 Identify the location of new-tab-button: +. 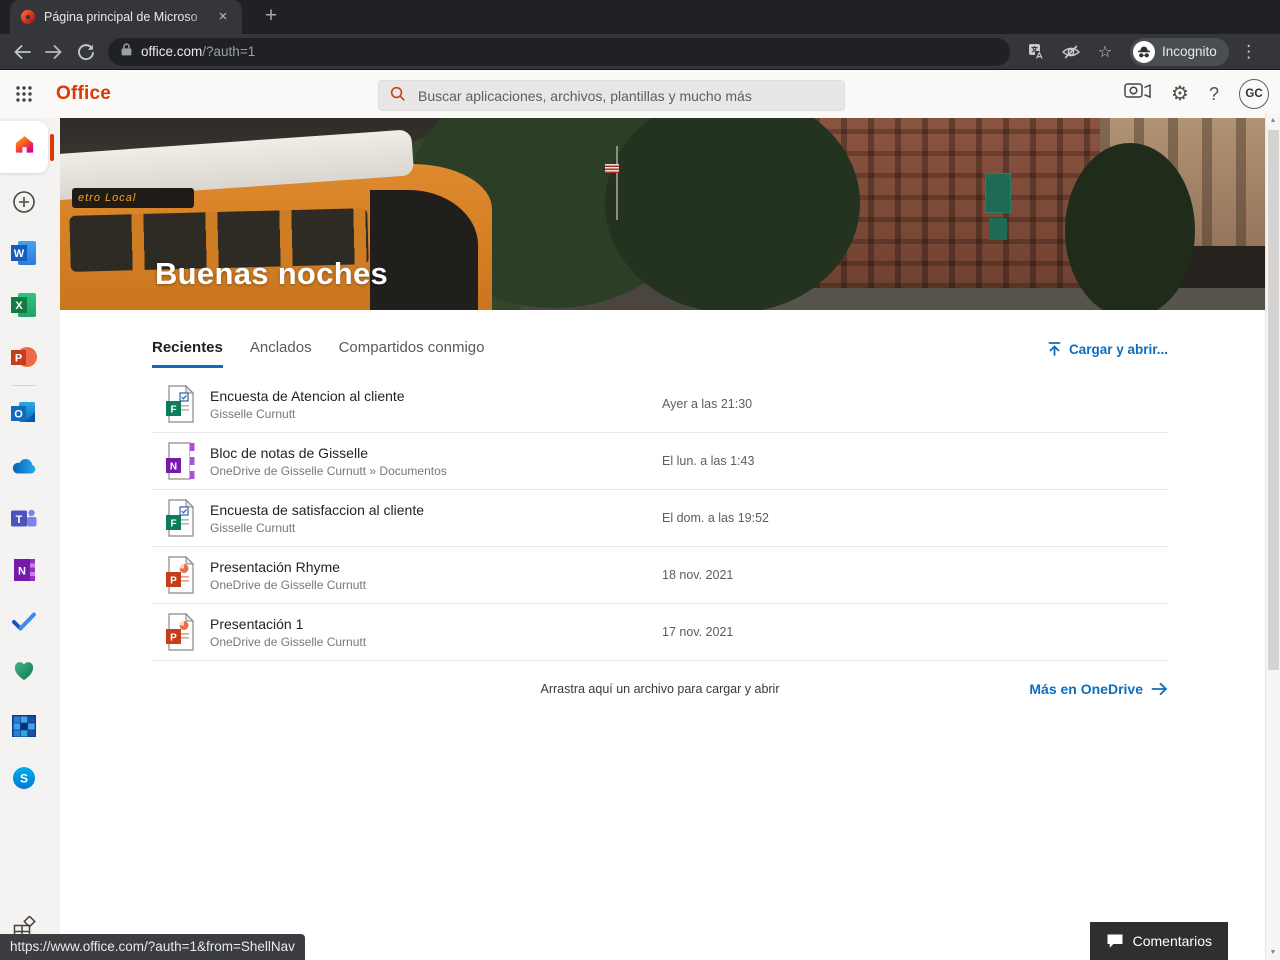
(271, 17).